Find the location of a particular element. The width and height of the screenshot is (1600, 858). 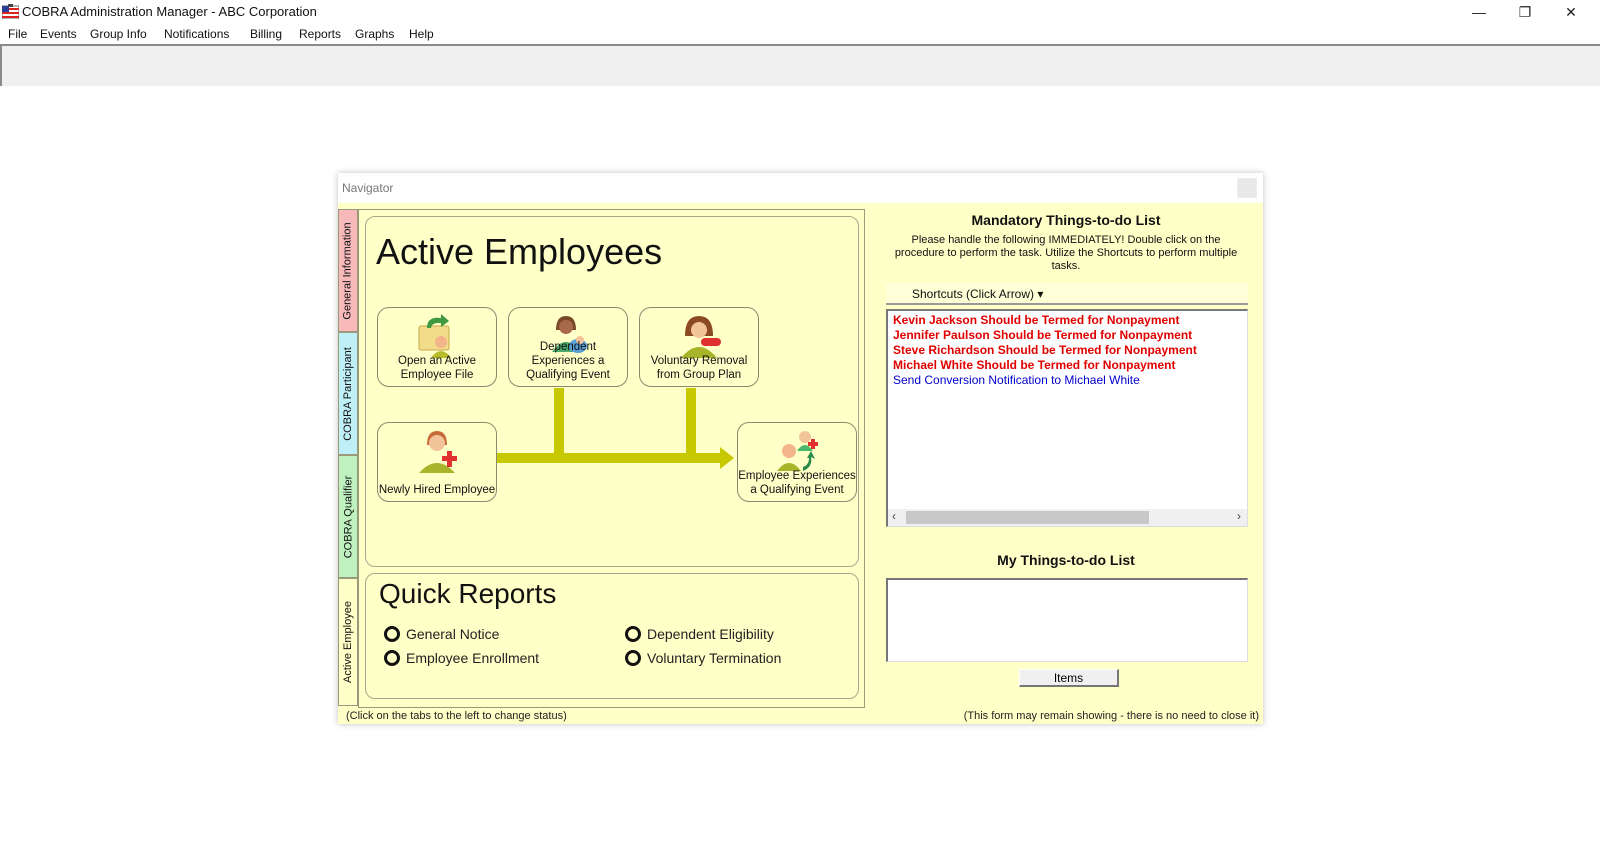

menu-events: Events is located at coordinates (58, 34).